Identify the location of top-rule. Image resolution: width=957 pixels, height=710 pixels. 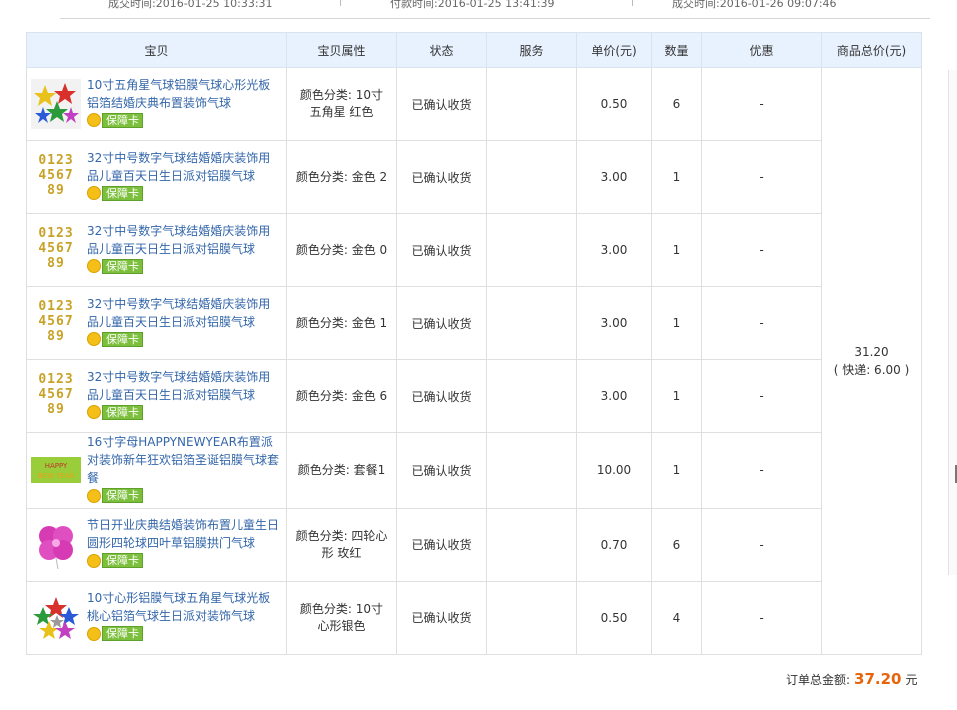
(495, 18).